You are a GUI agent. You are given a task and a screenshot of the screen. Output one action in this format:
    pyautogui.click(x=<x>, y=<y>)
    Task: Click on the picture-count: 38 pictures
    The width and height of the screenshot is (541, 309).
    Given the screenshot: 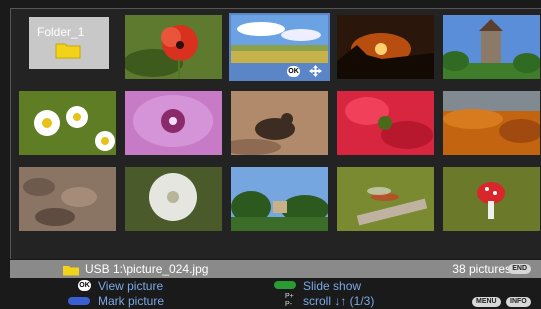 What is the action you would take?
    pyautogui.click(x=481, y=269)
    